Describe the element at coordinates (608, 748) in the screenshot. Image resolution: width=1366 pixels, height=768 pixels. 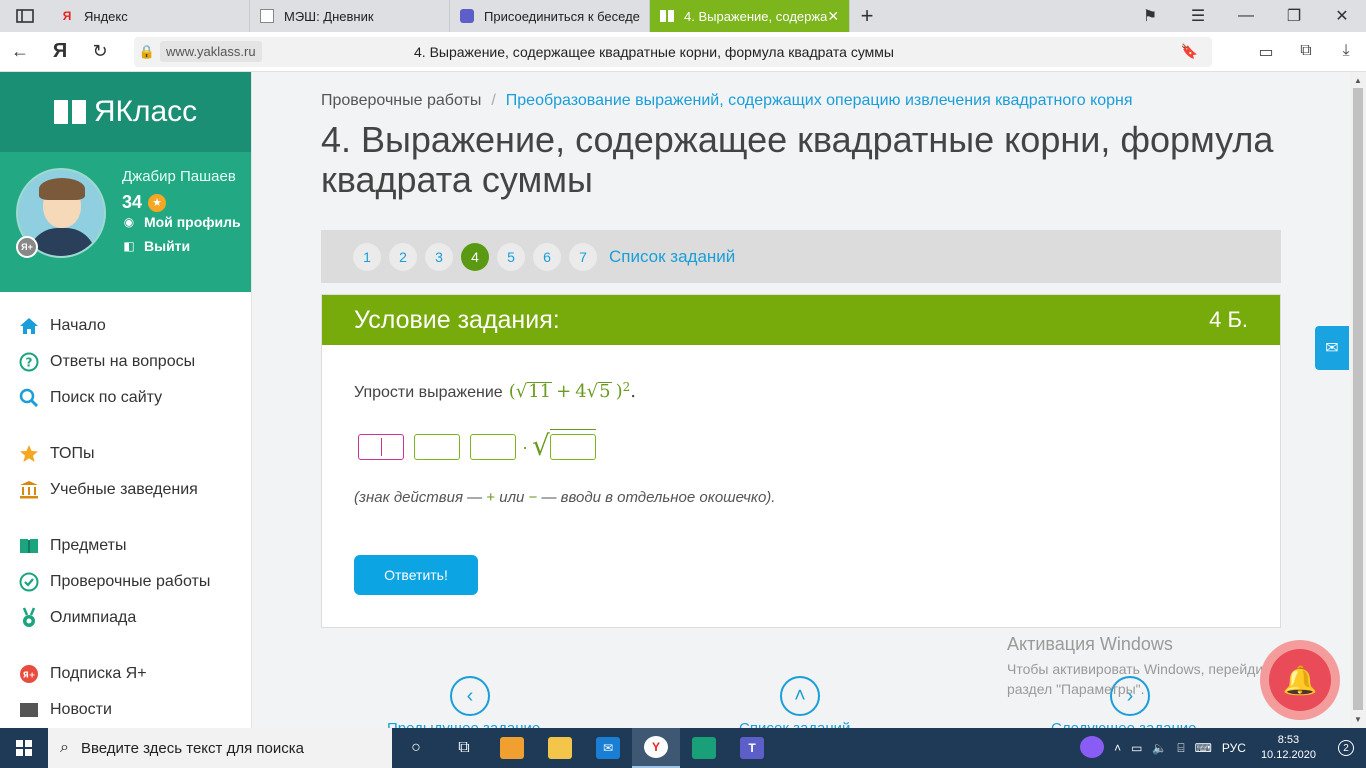
I see `mail-app-icon: ✉` at that location.